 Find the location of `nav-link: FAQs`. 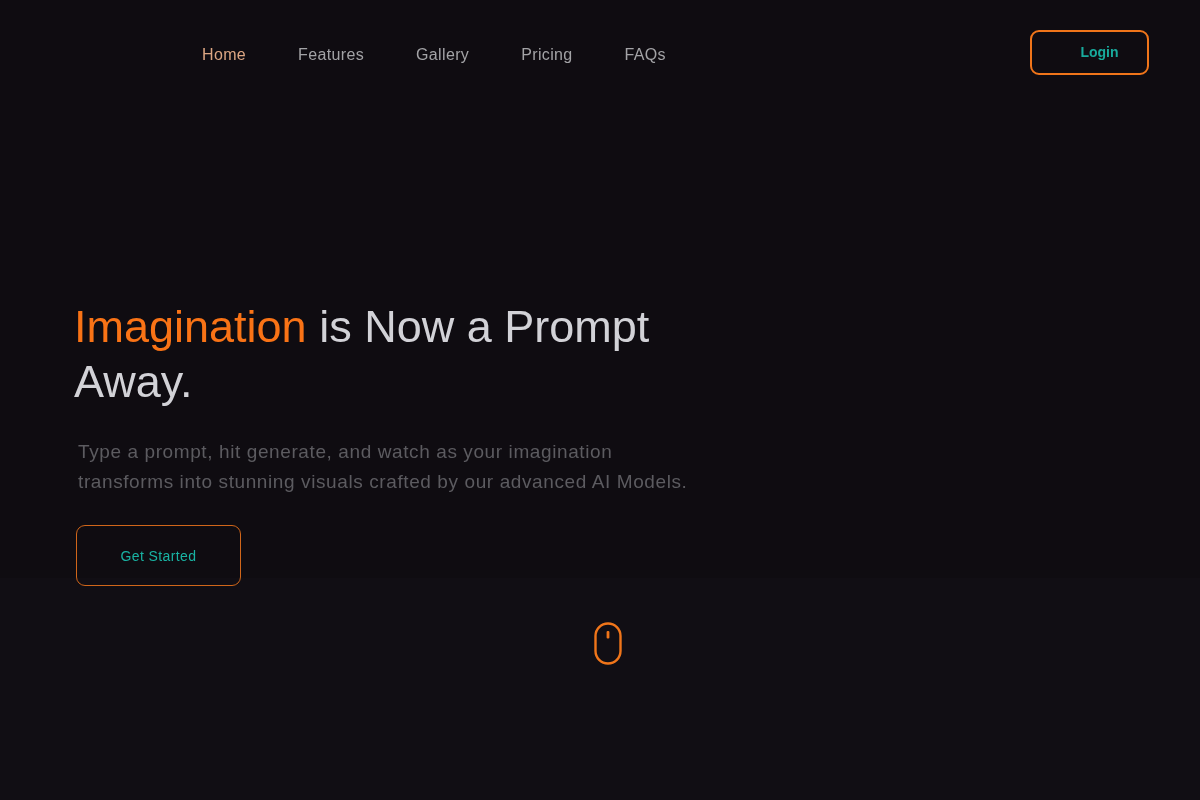

nav-link: FAQs is located at coordinates (645, 54).